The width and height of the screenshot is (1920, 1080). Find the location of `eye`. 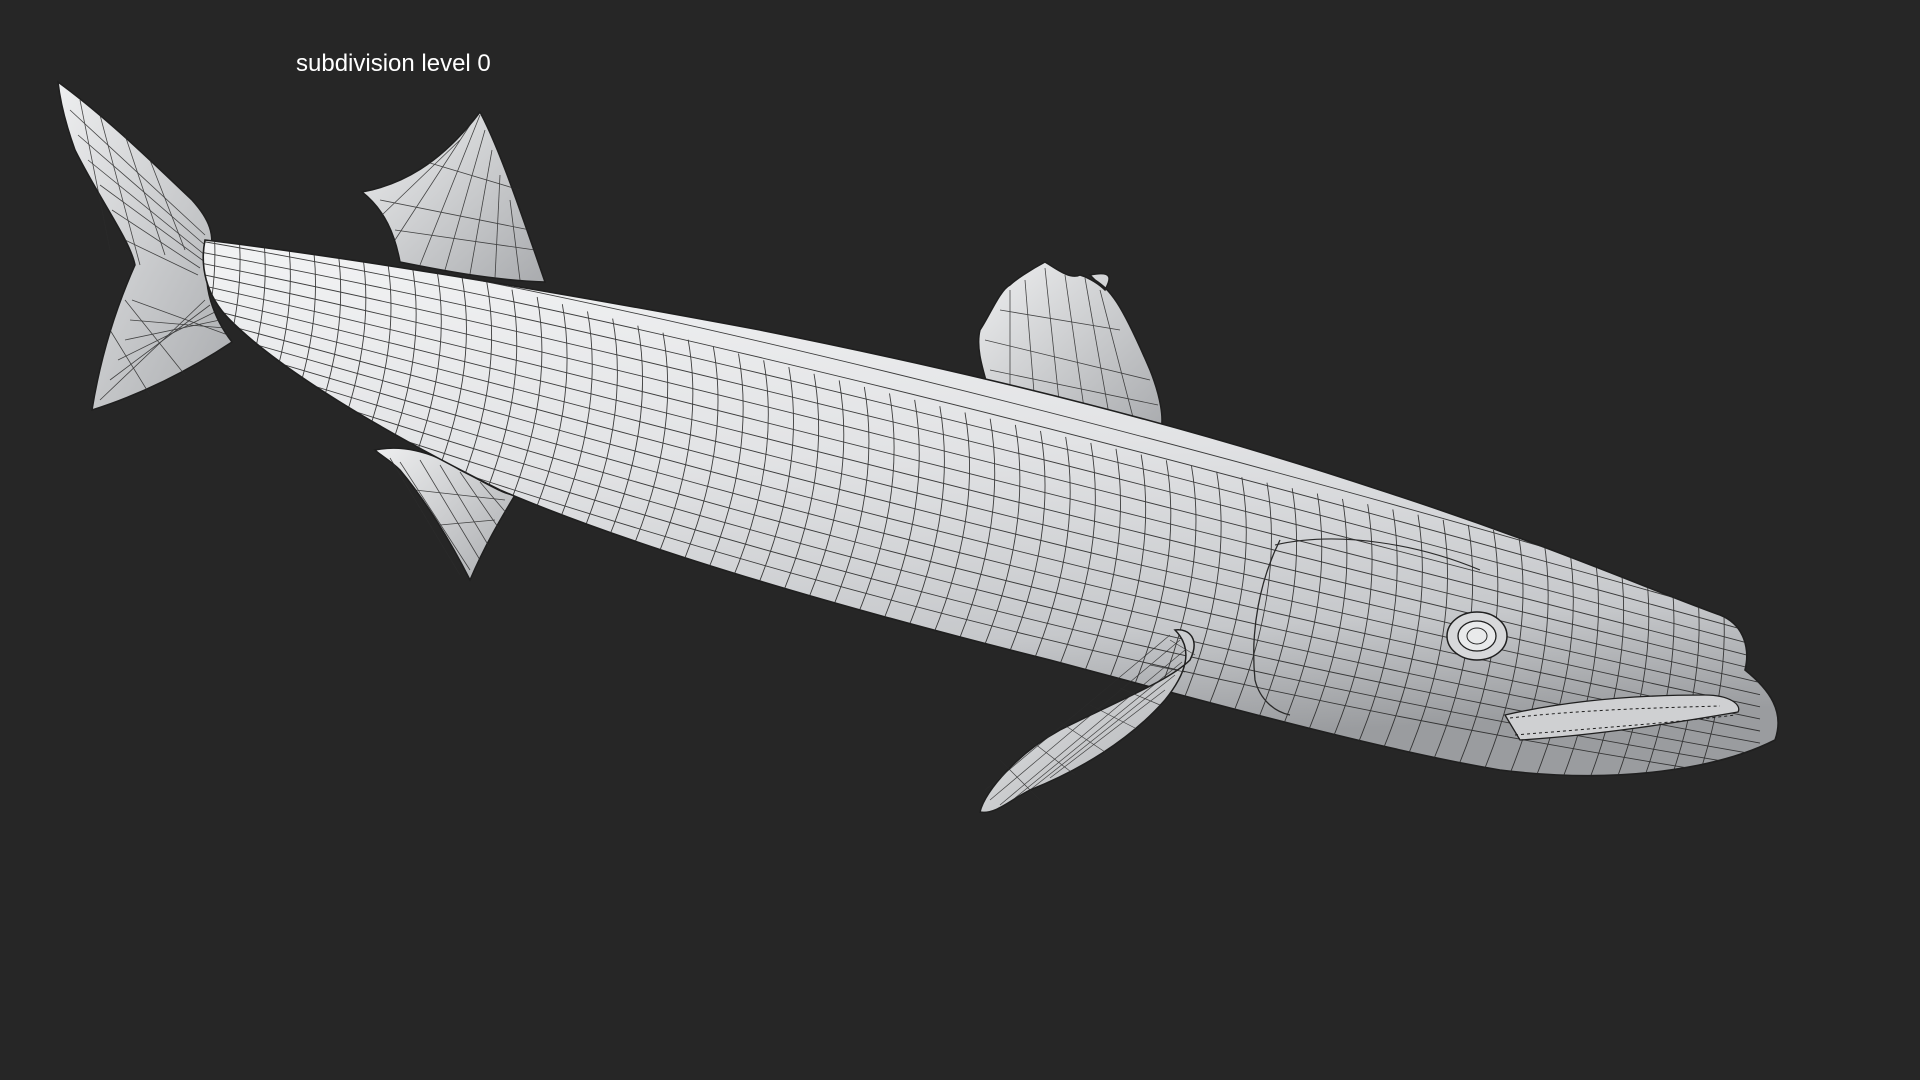

eye is located at coordinates (1477, 636).